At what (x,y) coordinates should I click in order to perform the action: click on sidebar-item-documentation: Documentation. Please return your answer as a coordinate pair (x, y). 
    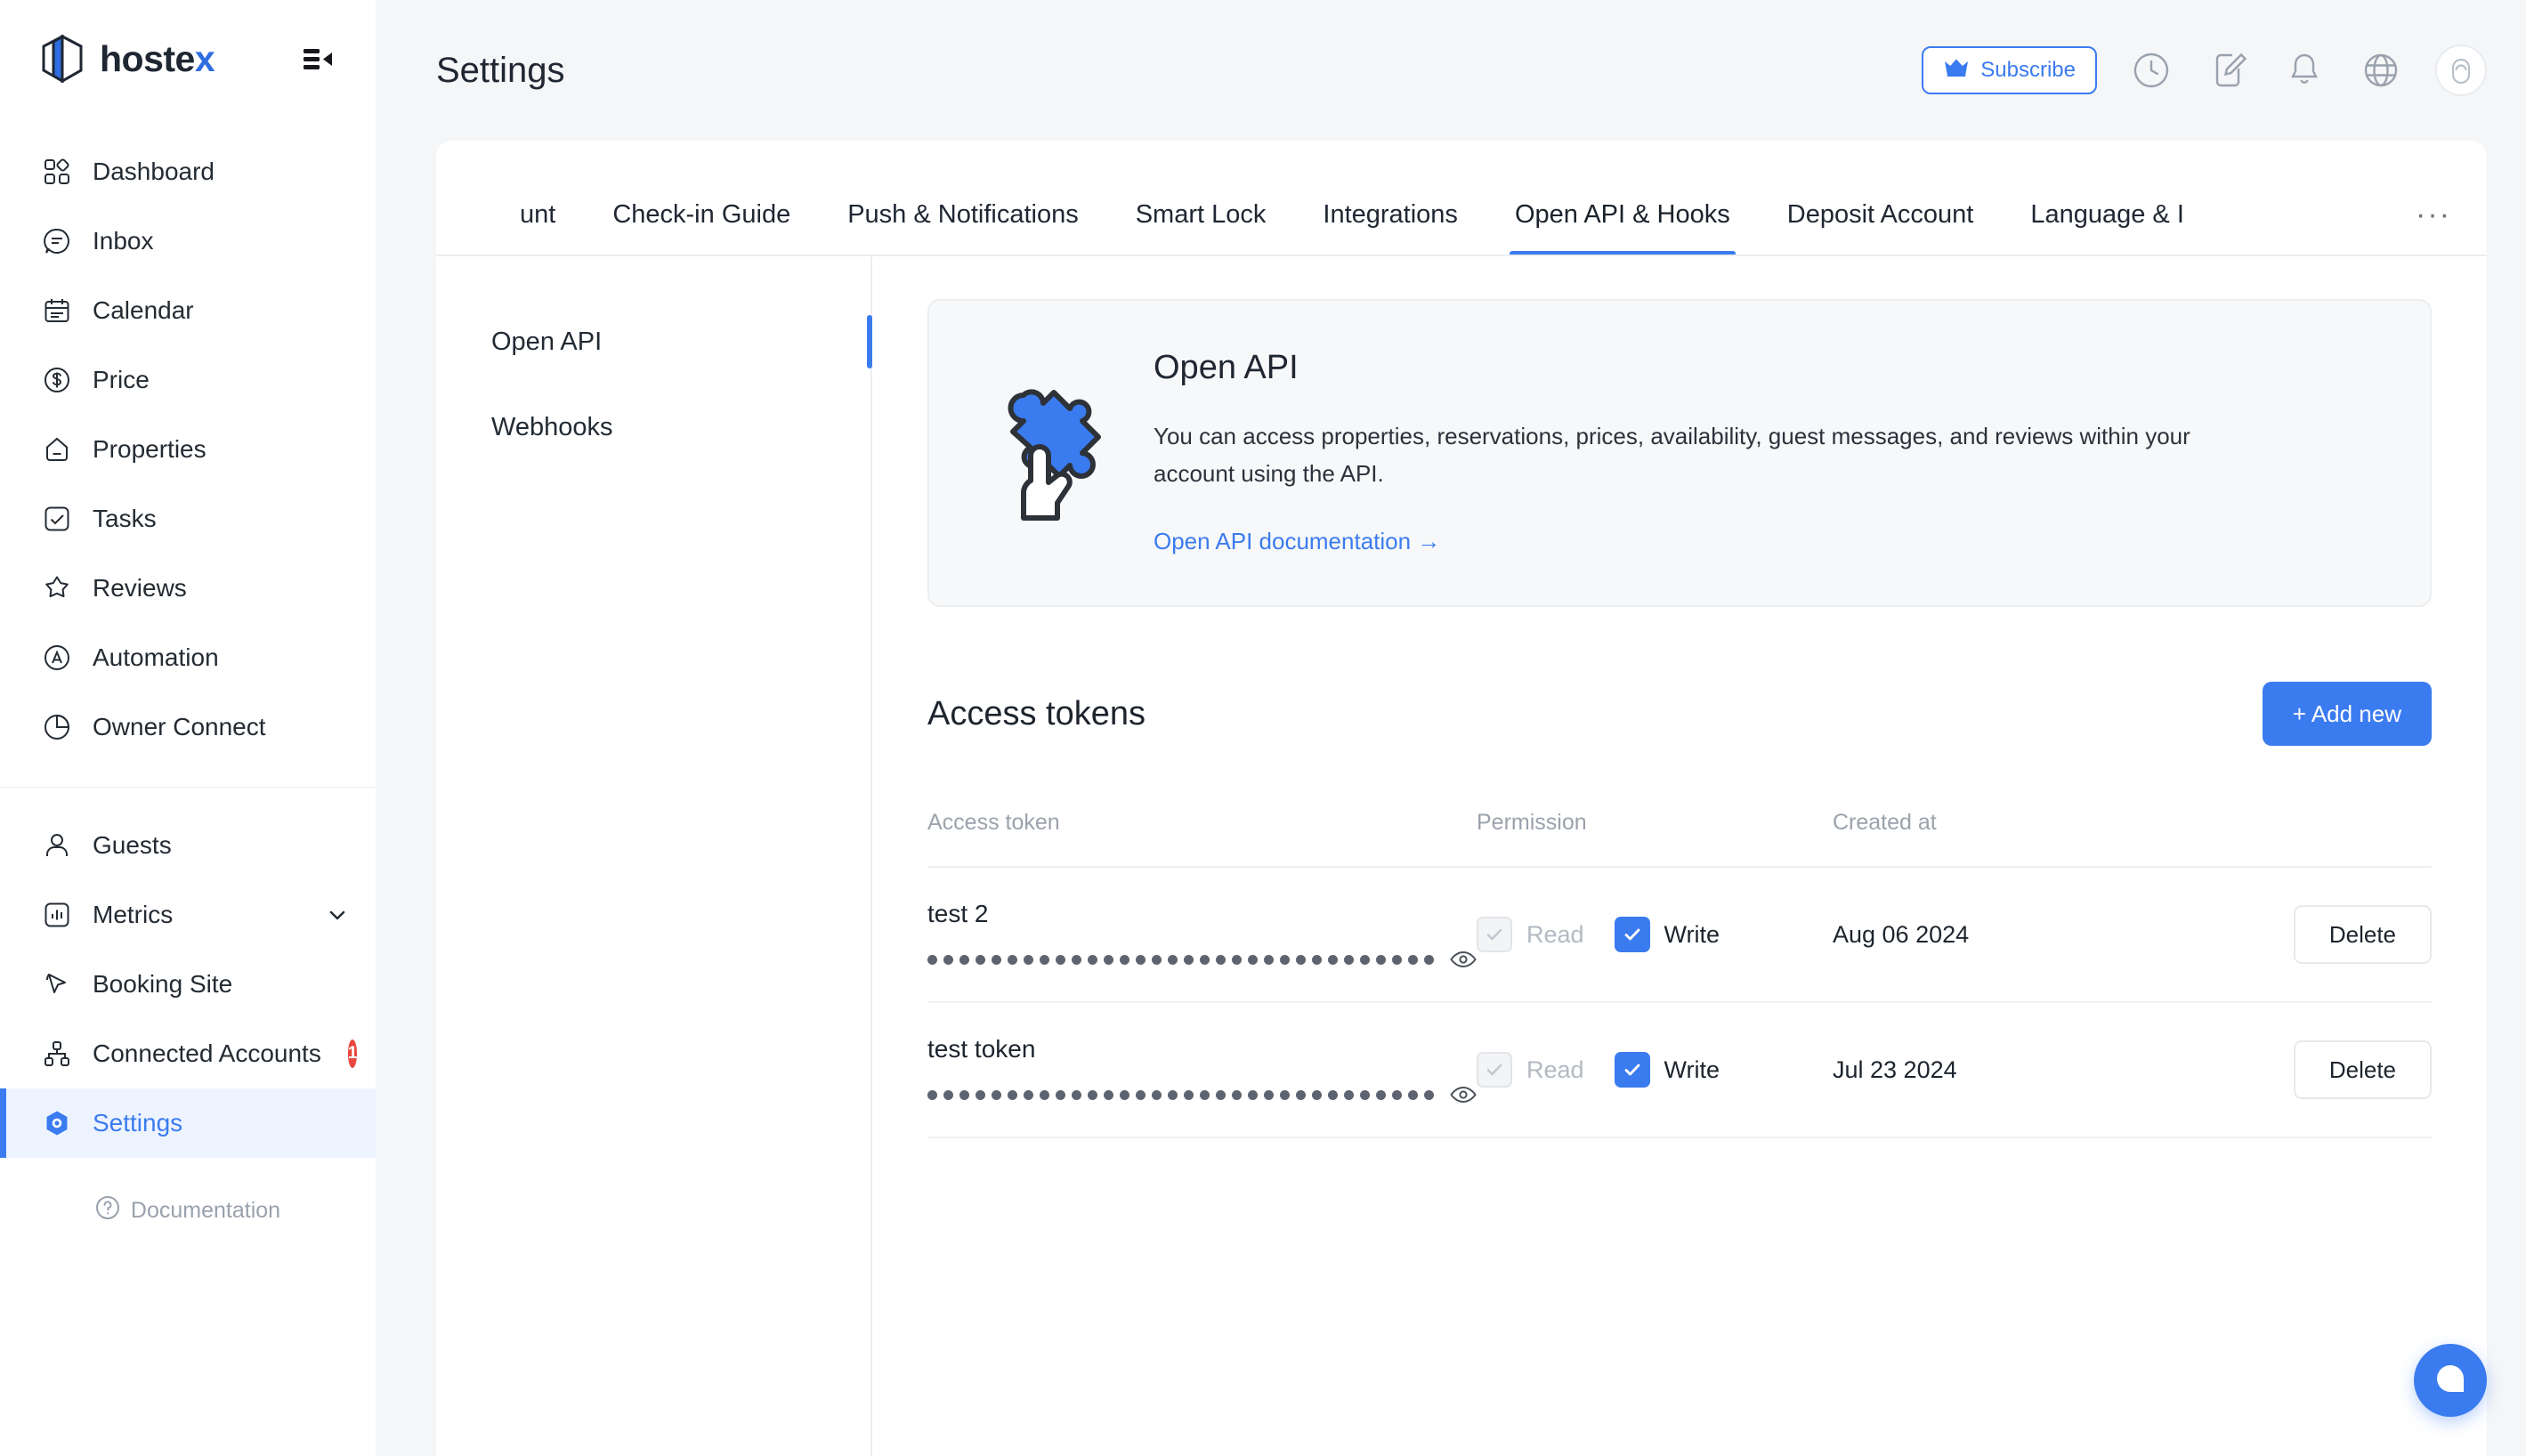
    Looking at the image, I should click on (188, 1210).